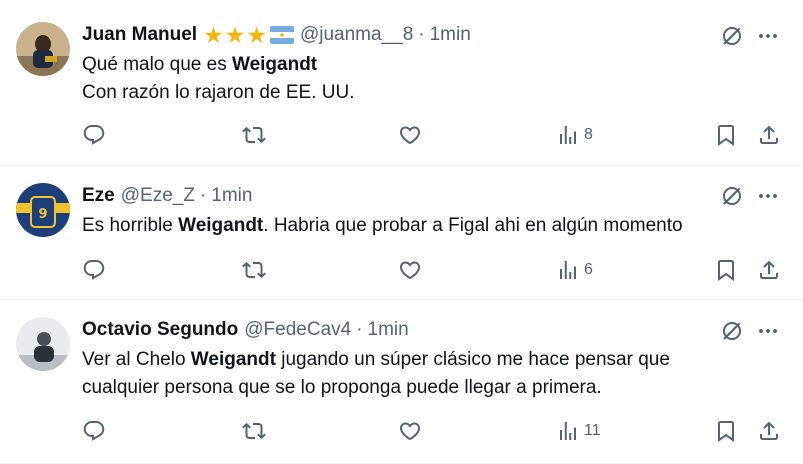  I want to click on views-button: 11, so click(578, 431).